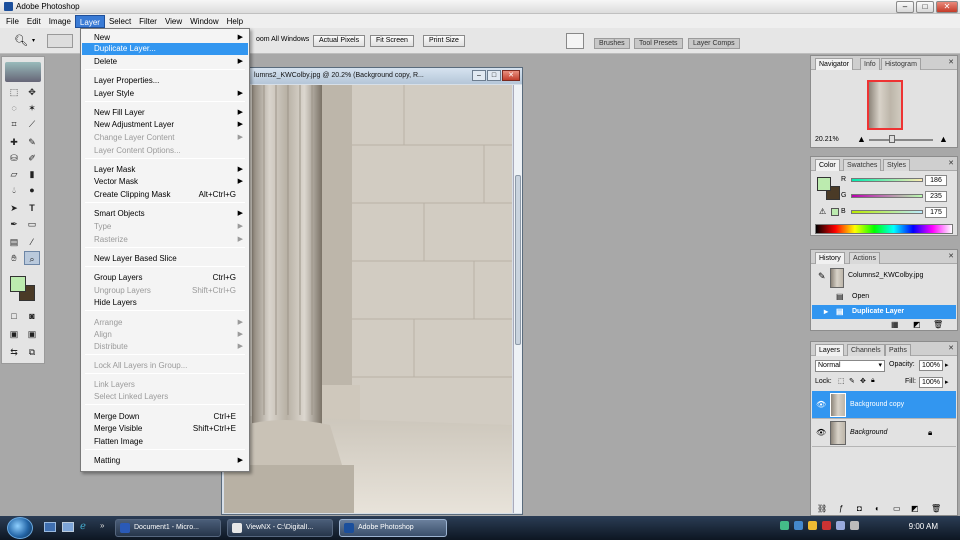 This screenshot has height=540, width=960. Describe the element at coordinates (915, 508) in the screenshot. I see `new-layer-icon: ◩` at that location.